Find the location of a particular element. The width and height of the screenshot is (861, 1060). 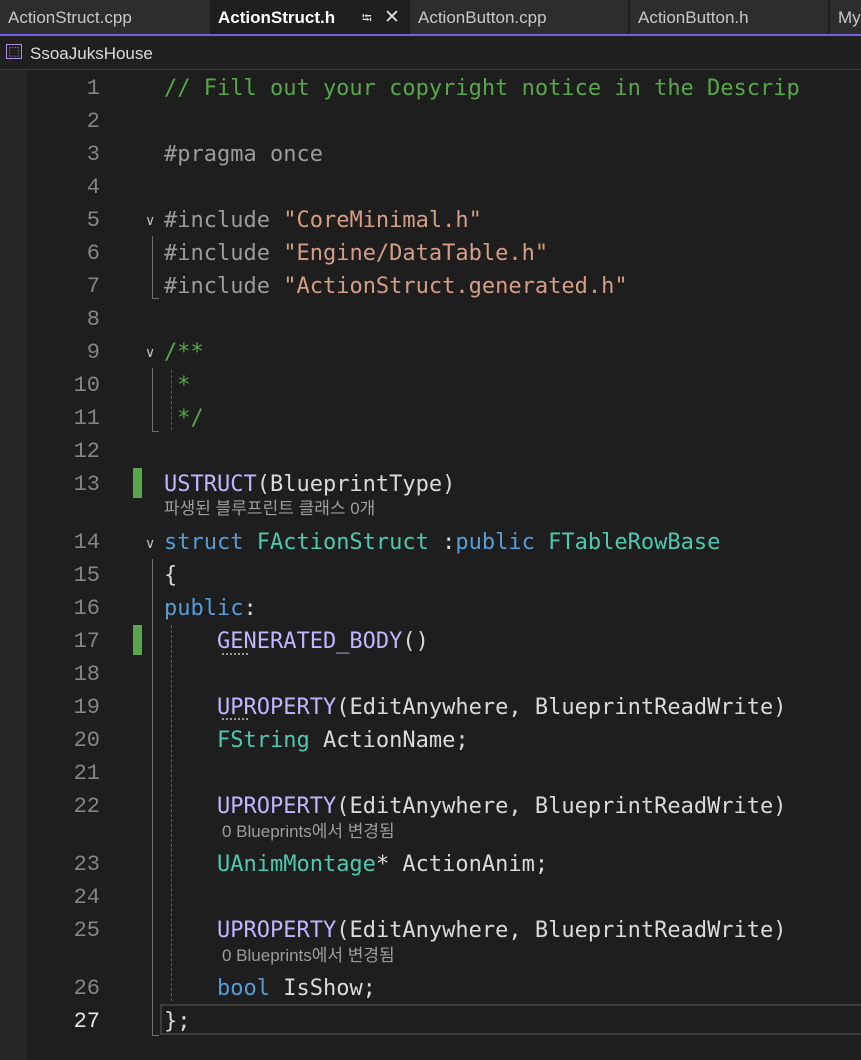

code-line: 18 is located at coordinates (430, 674).